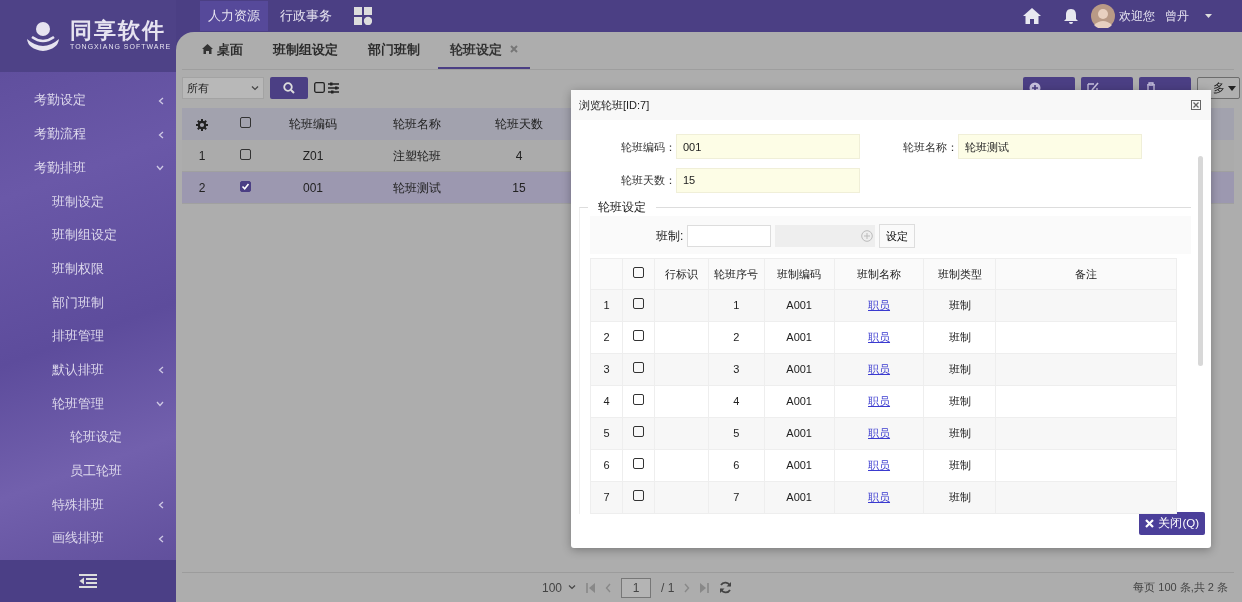  What do you see at coordinates (327, 88) in the screenshot?
I see `column-toggle-icon` at bounding box center [327, 88].